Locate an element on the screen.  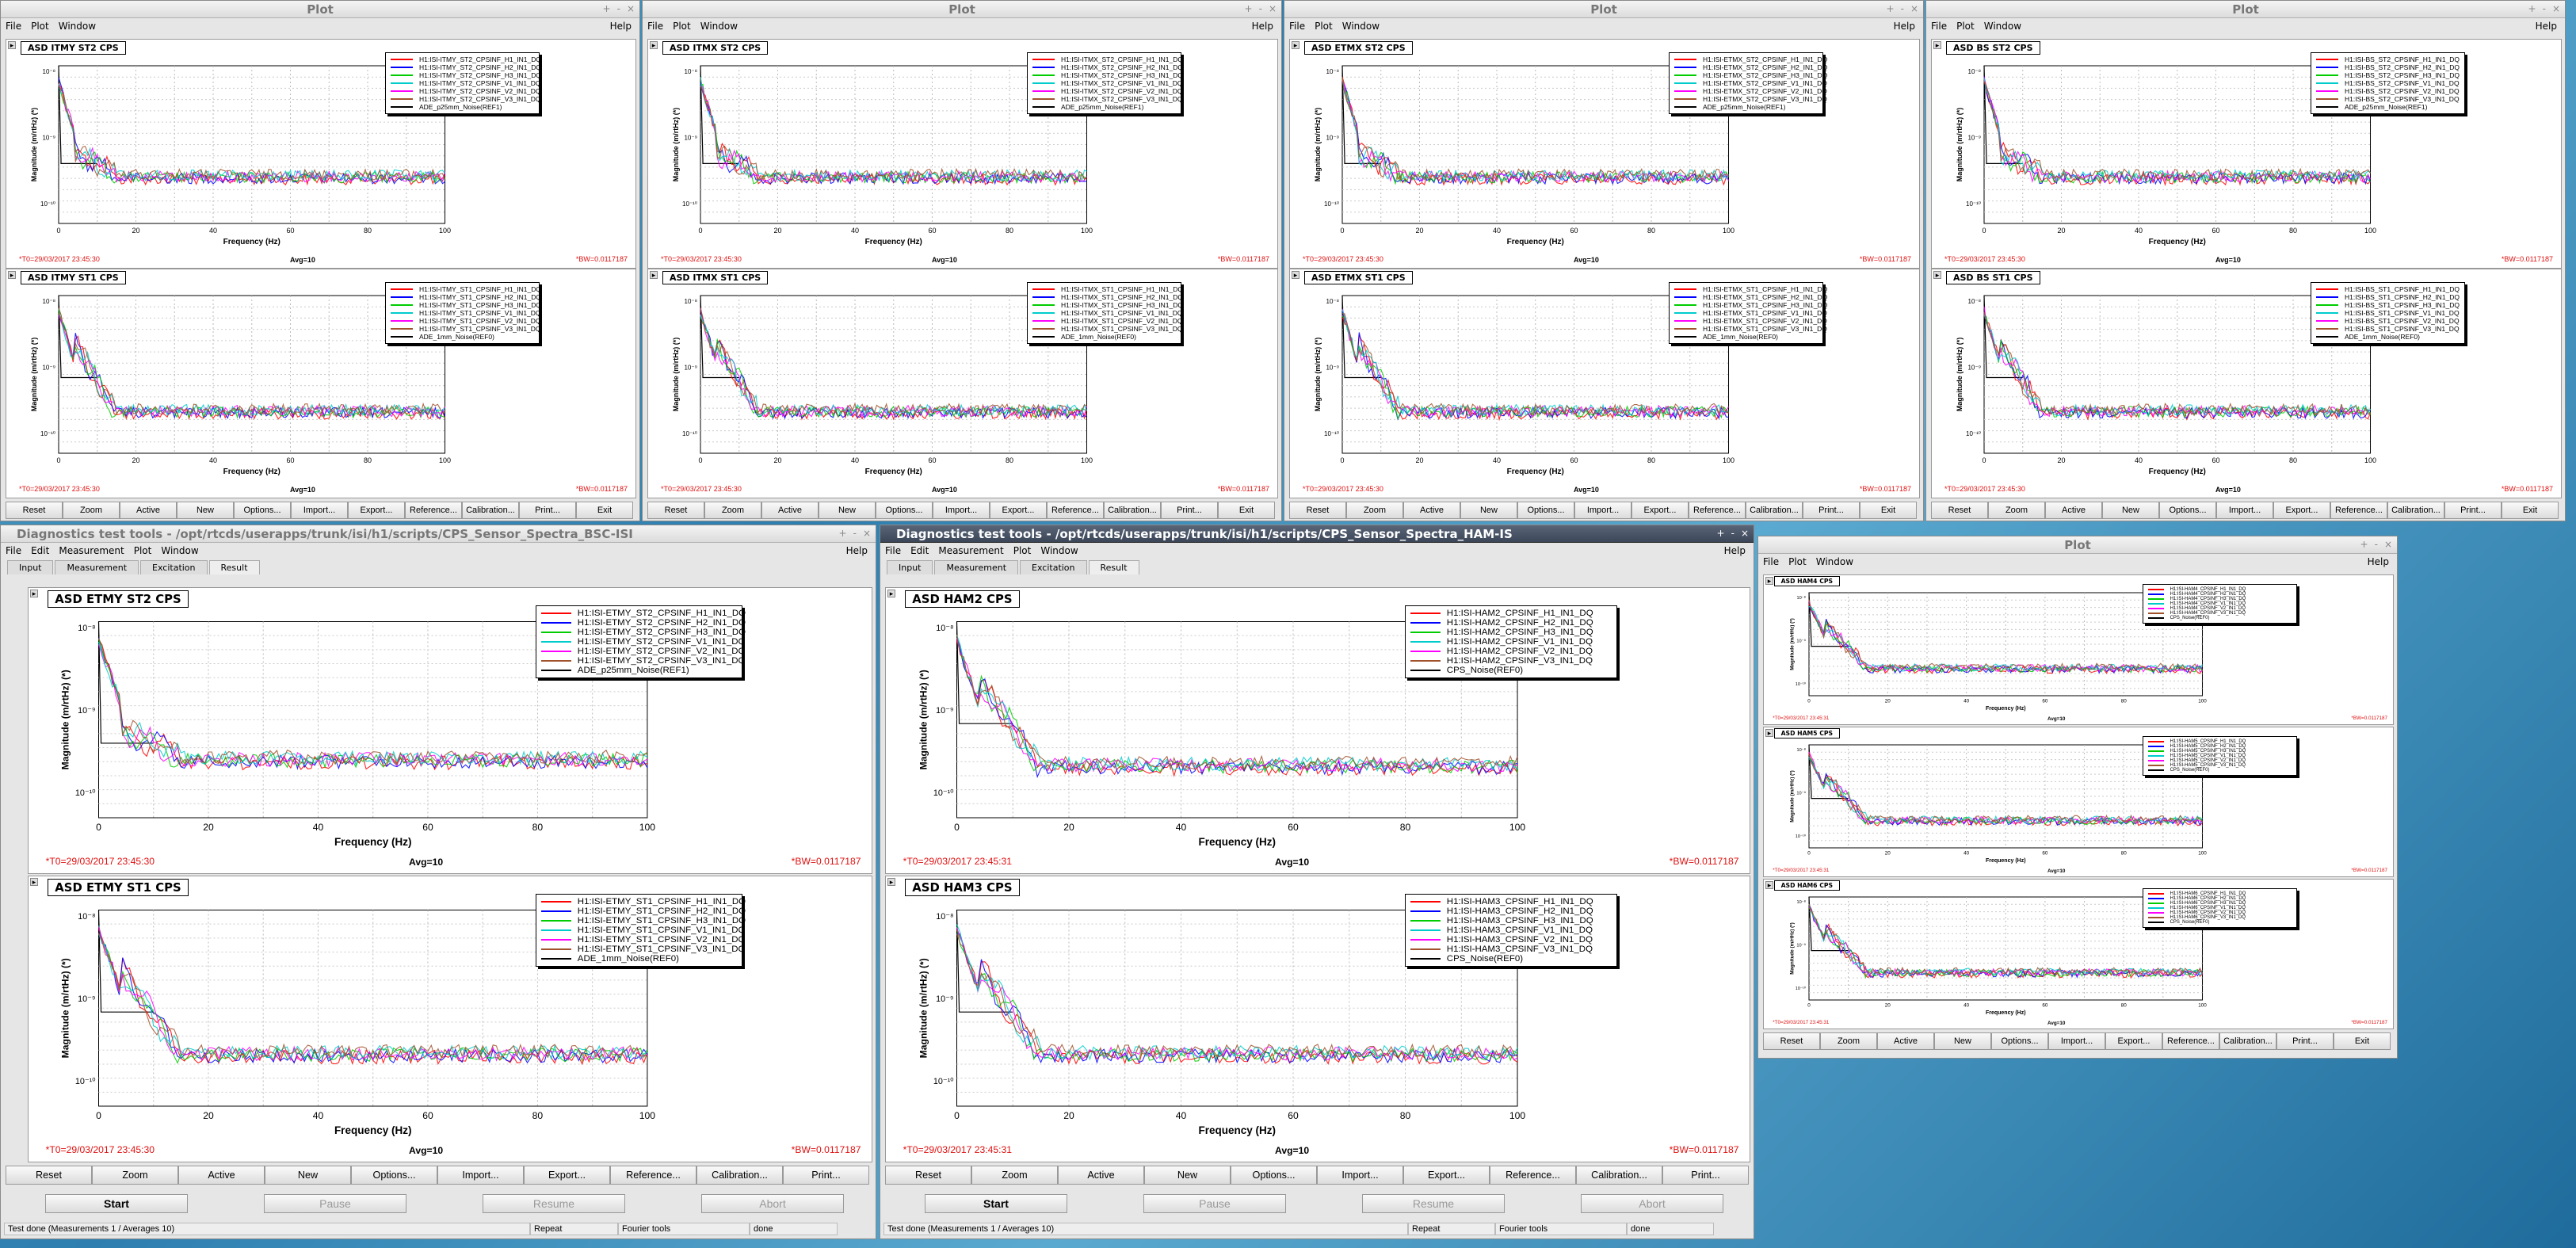
tab-measurement: Measurement is located at coordinates (976, 567).